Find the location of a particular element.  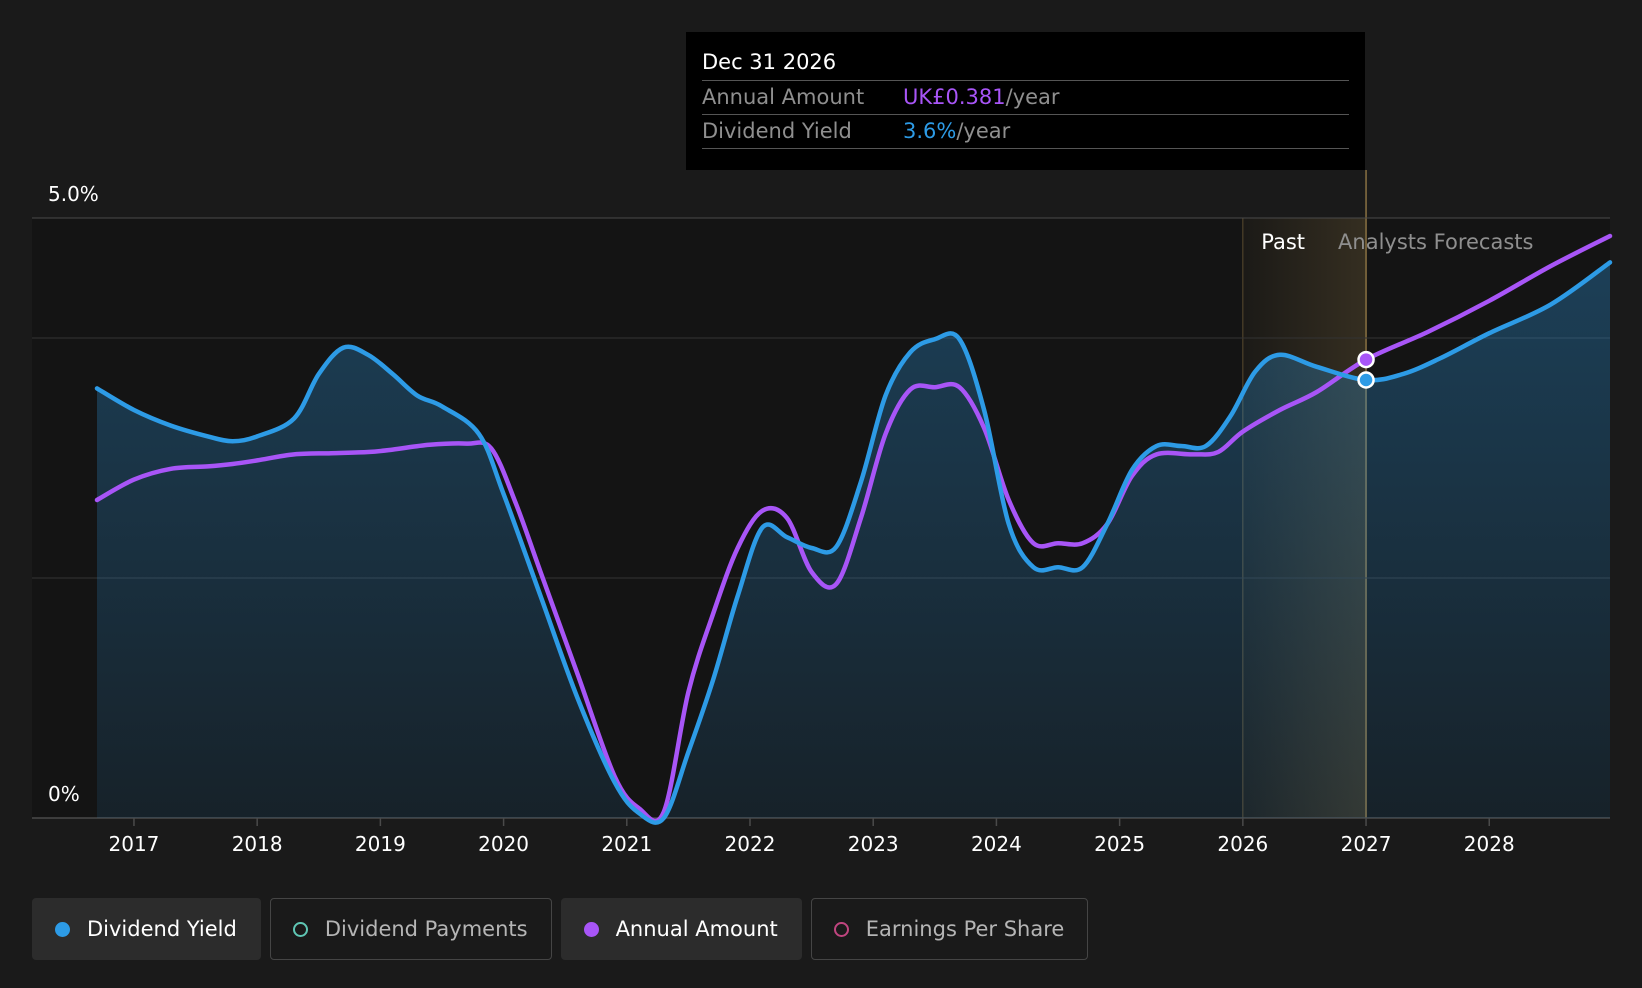

x-tick-label: 2020 is located at coordinates (503, 844).